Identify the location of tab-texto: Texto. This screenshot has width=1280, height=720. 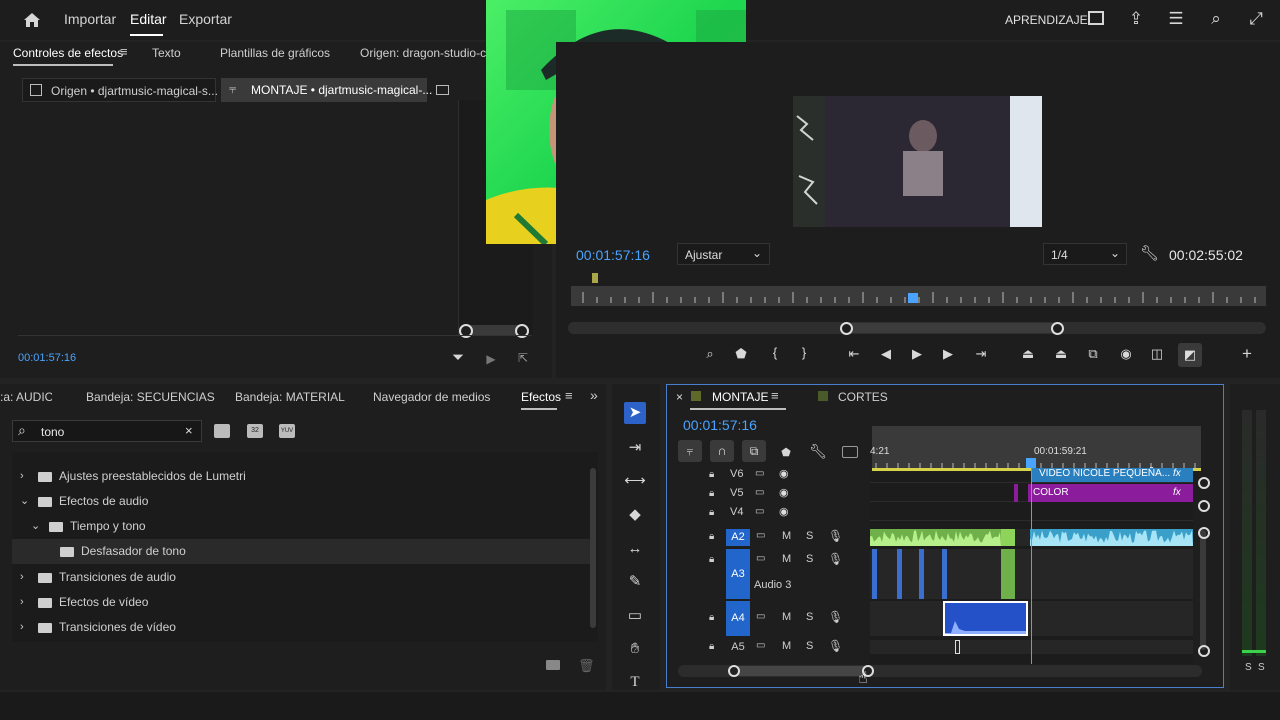
(166, 53).